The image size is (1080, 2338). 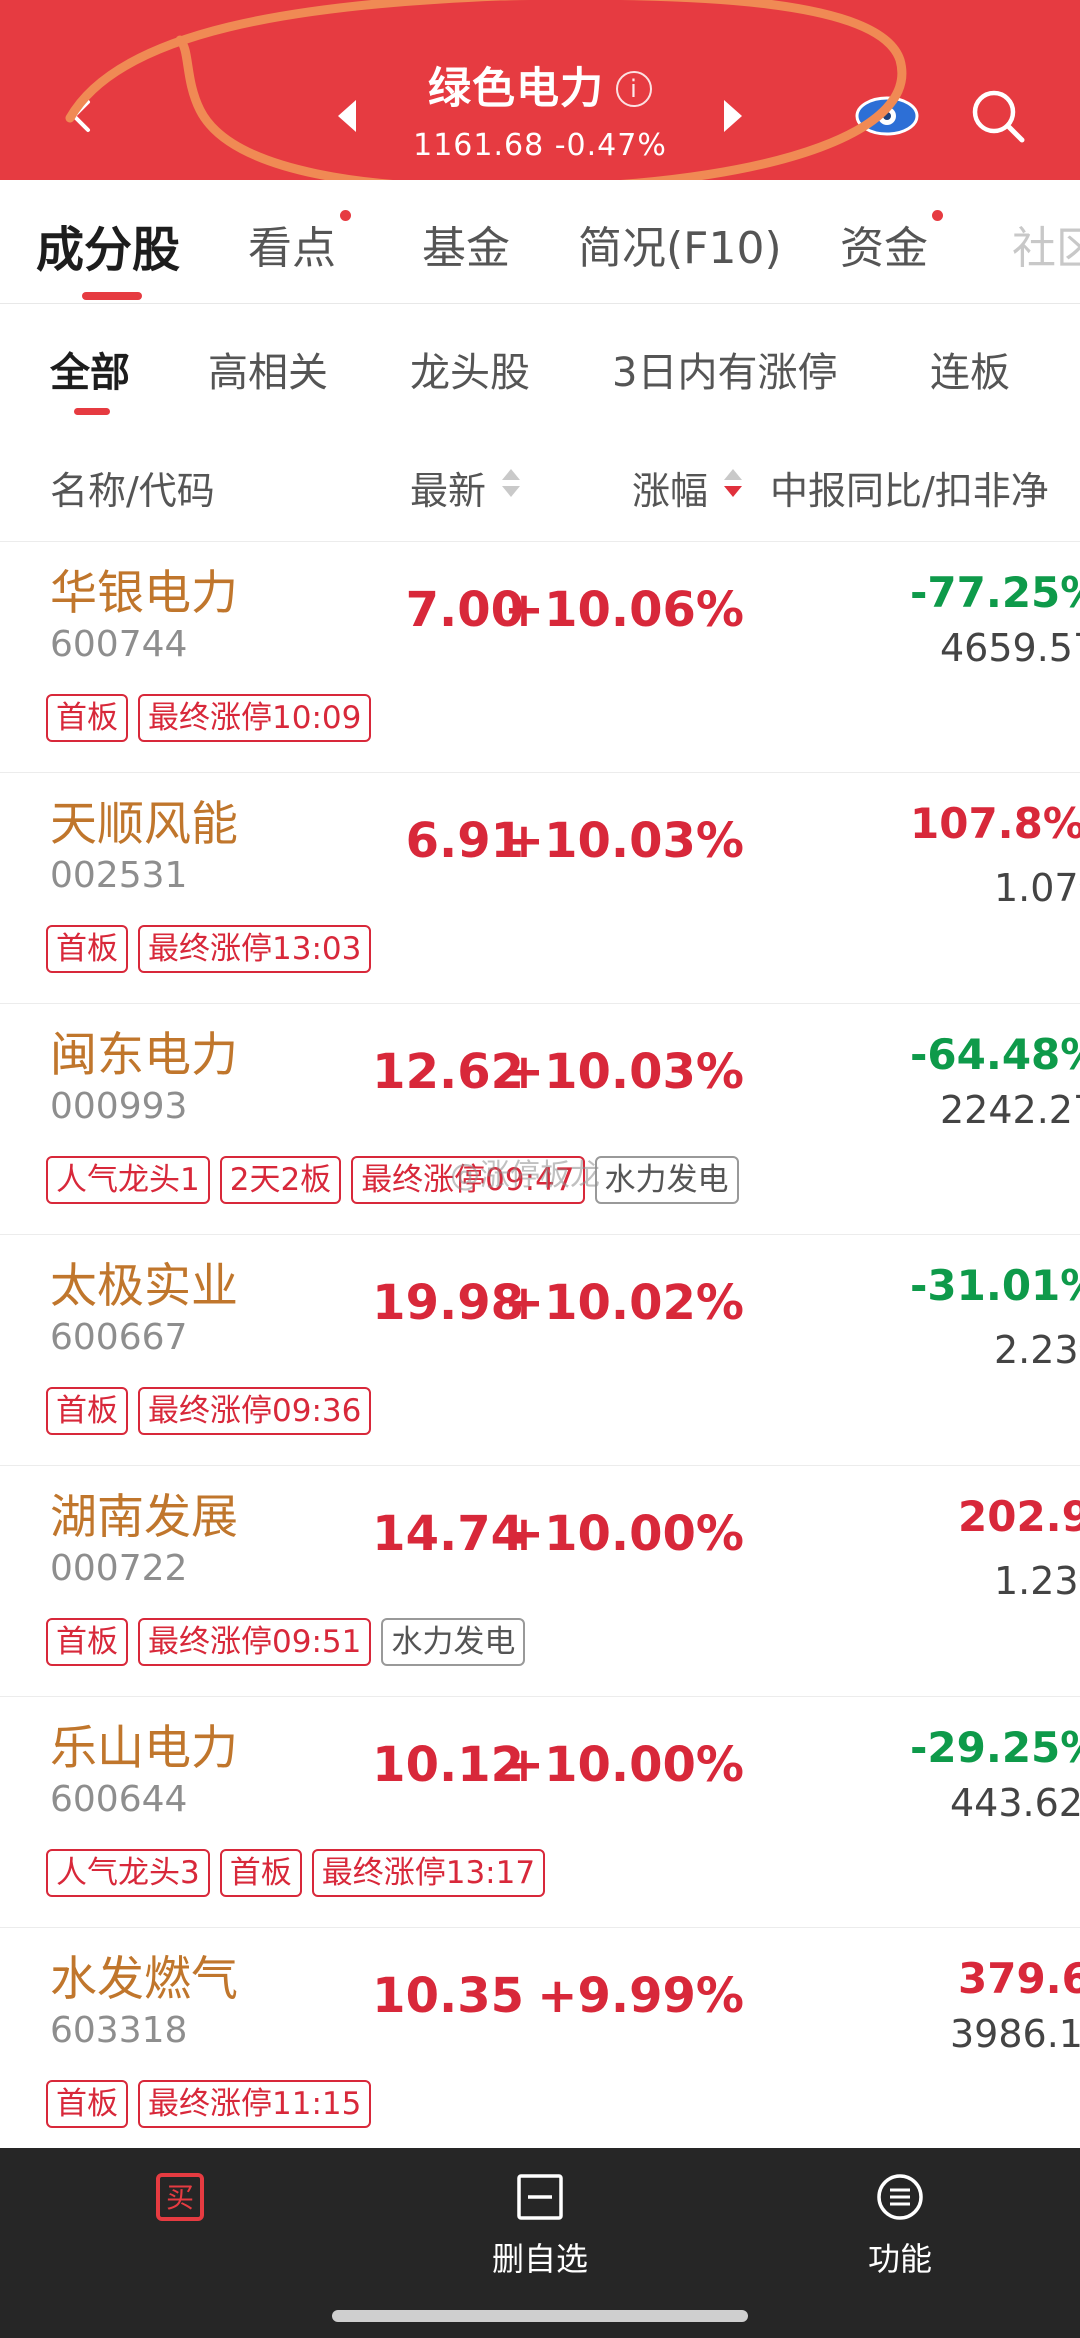 I want to click on stock-change: +10.03%, so click(x=623, y=1072).